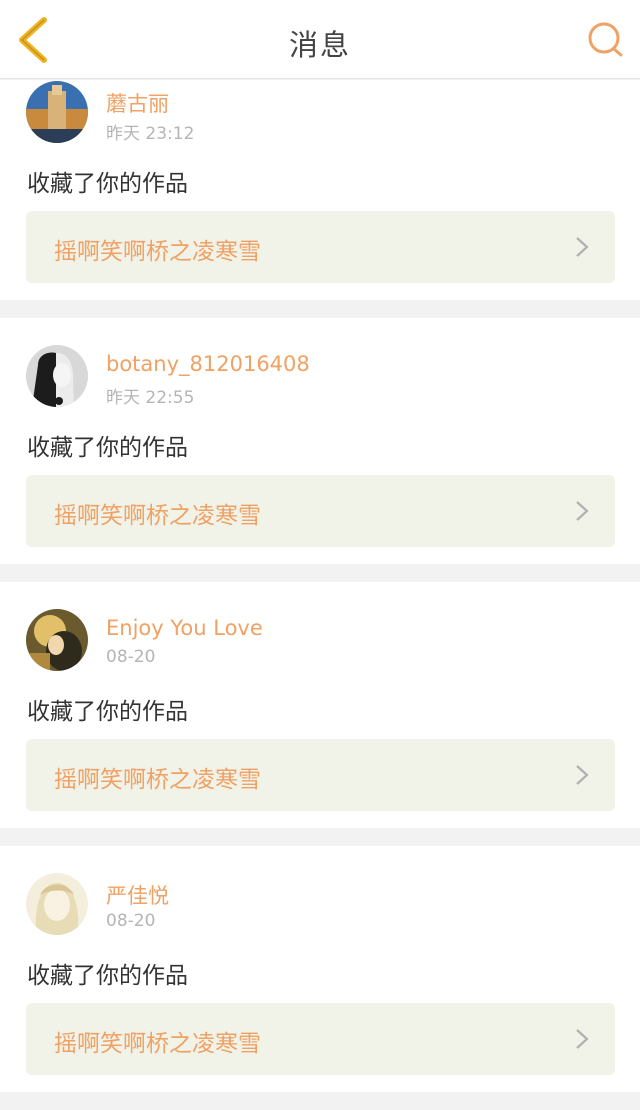  I want to click on page-title: 消息, so click(319, 45).